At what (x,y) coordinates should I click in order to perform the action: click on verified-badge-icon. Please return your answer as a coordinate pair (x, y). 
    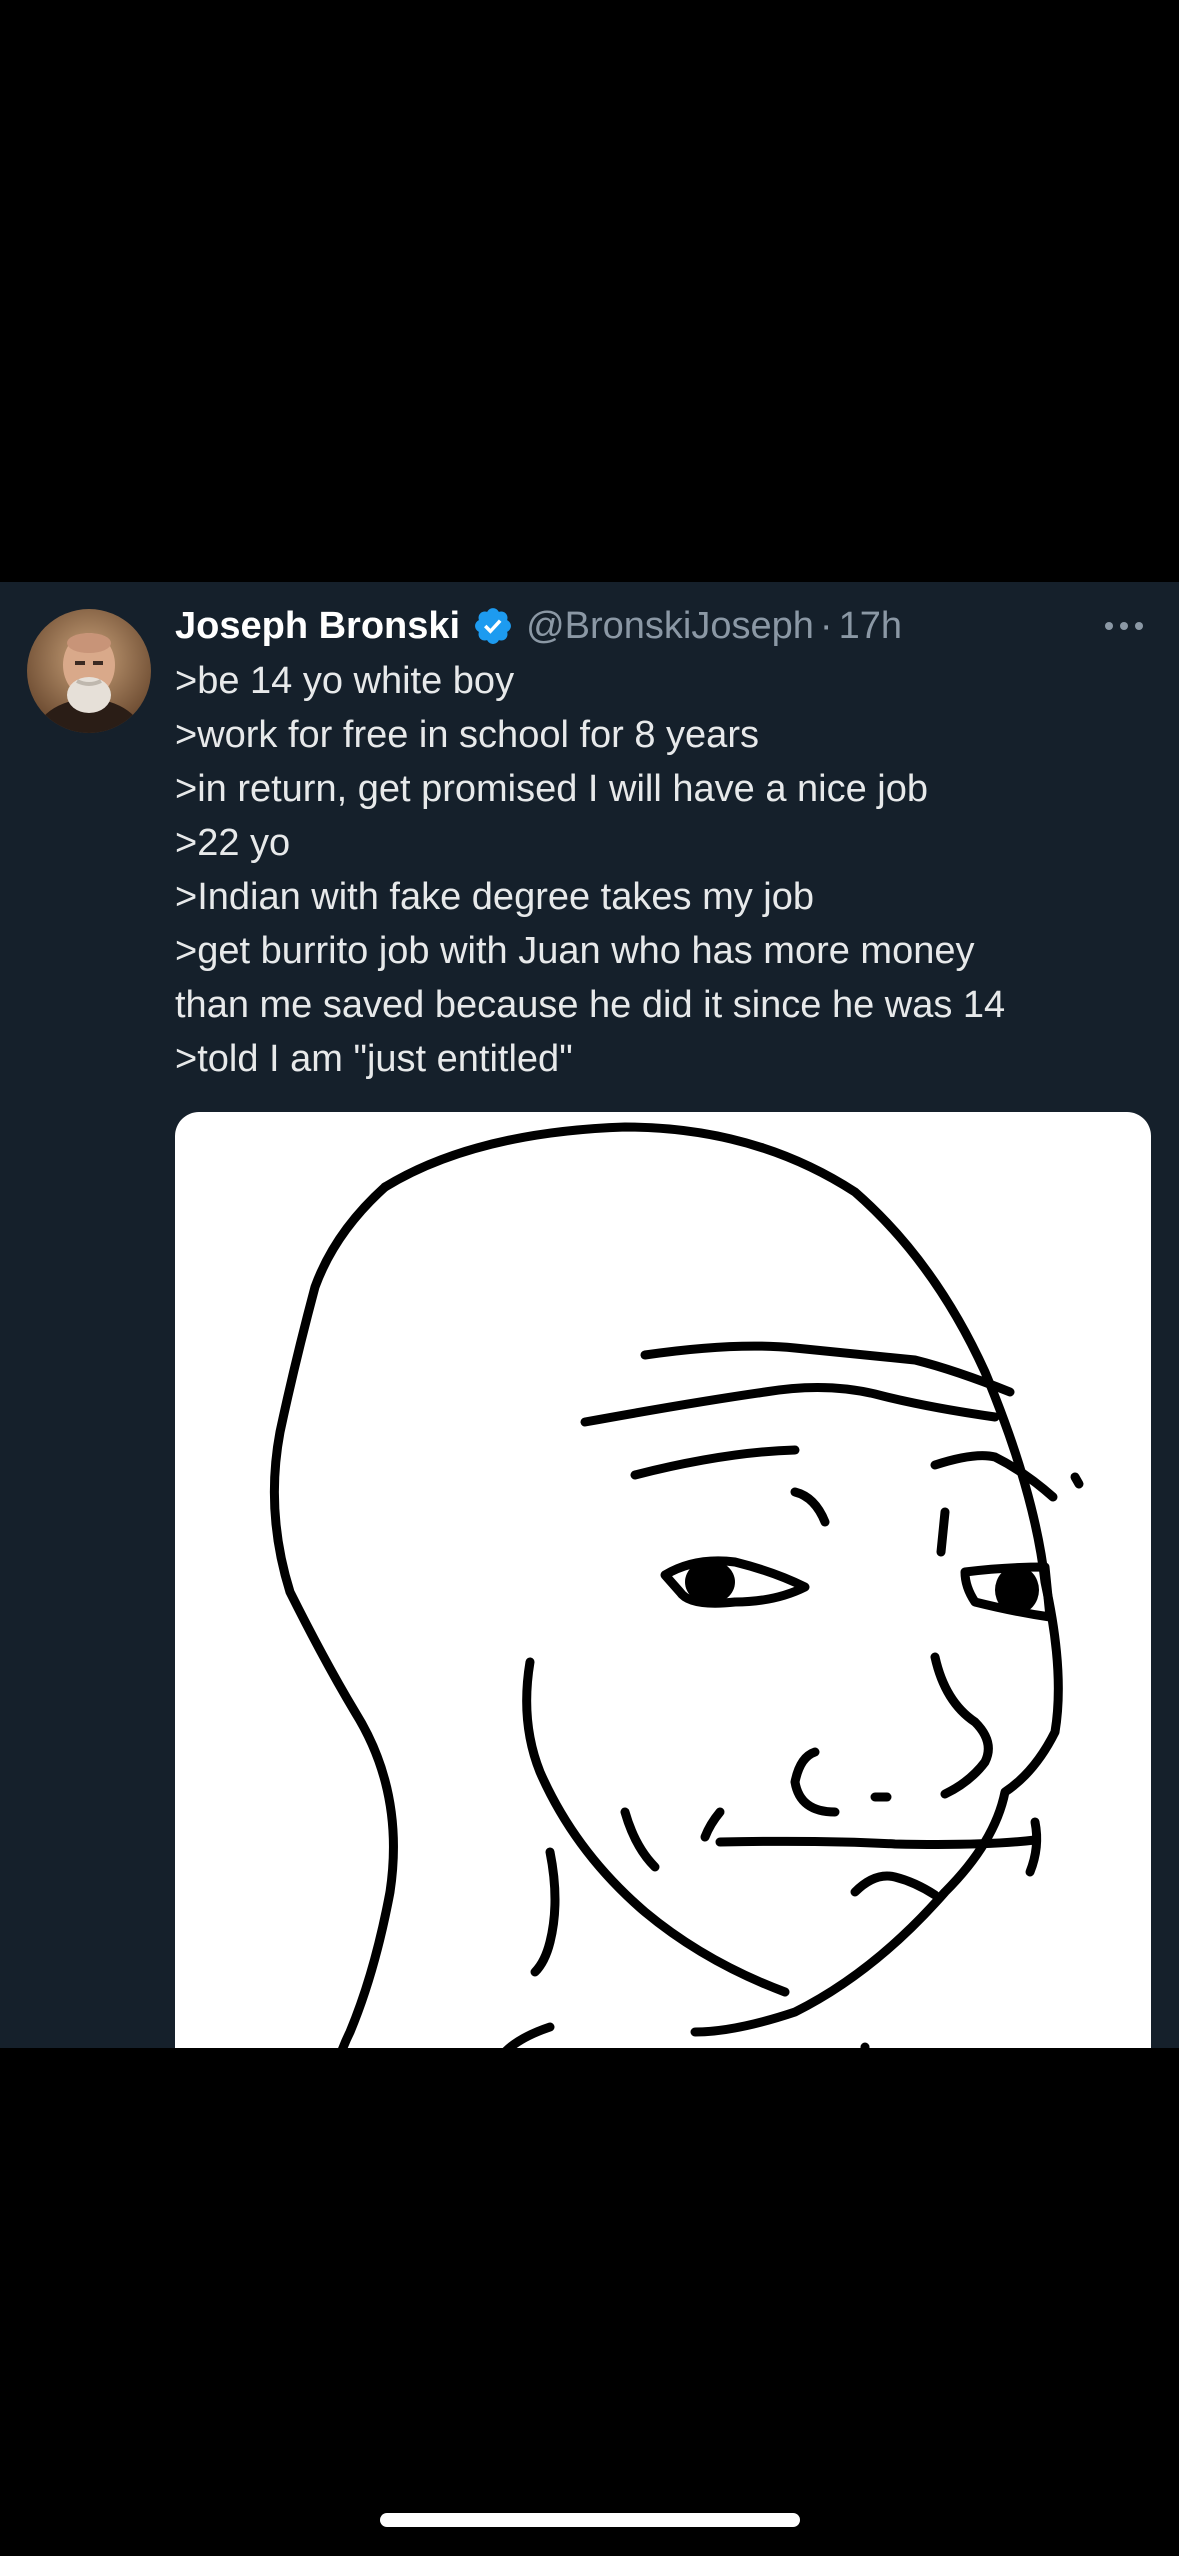
    Looking at the image, I should click on (493, 626).